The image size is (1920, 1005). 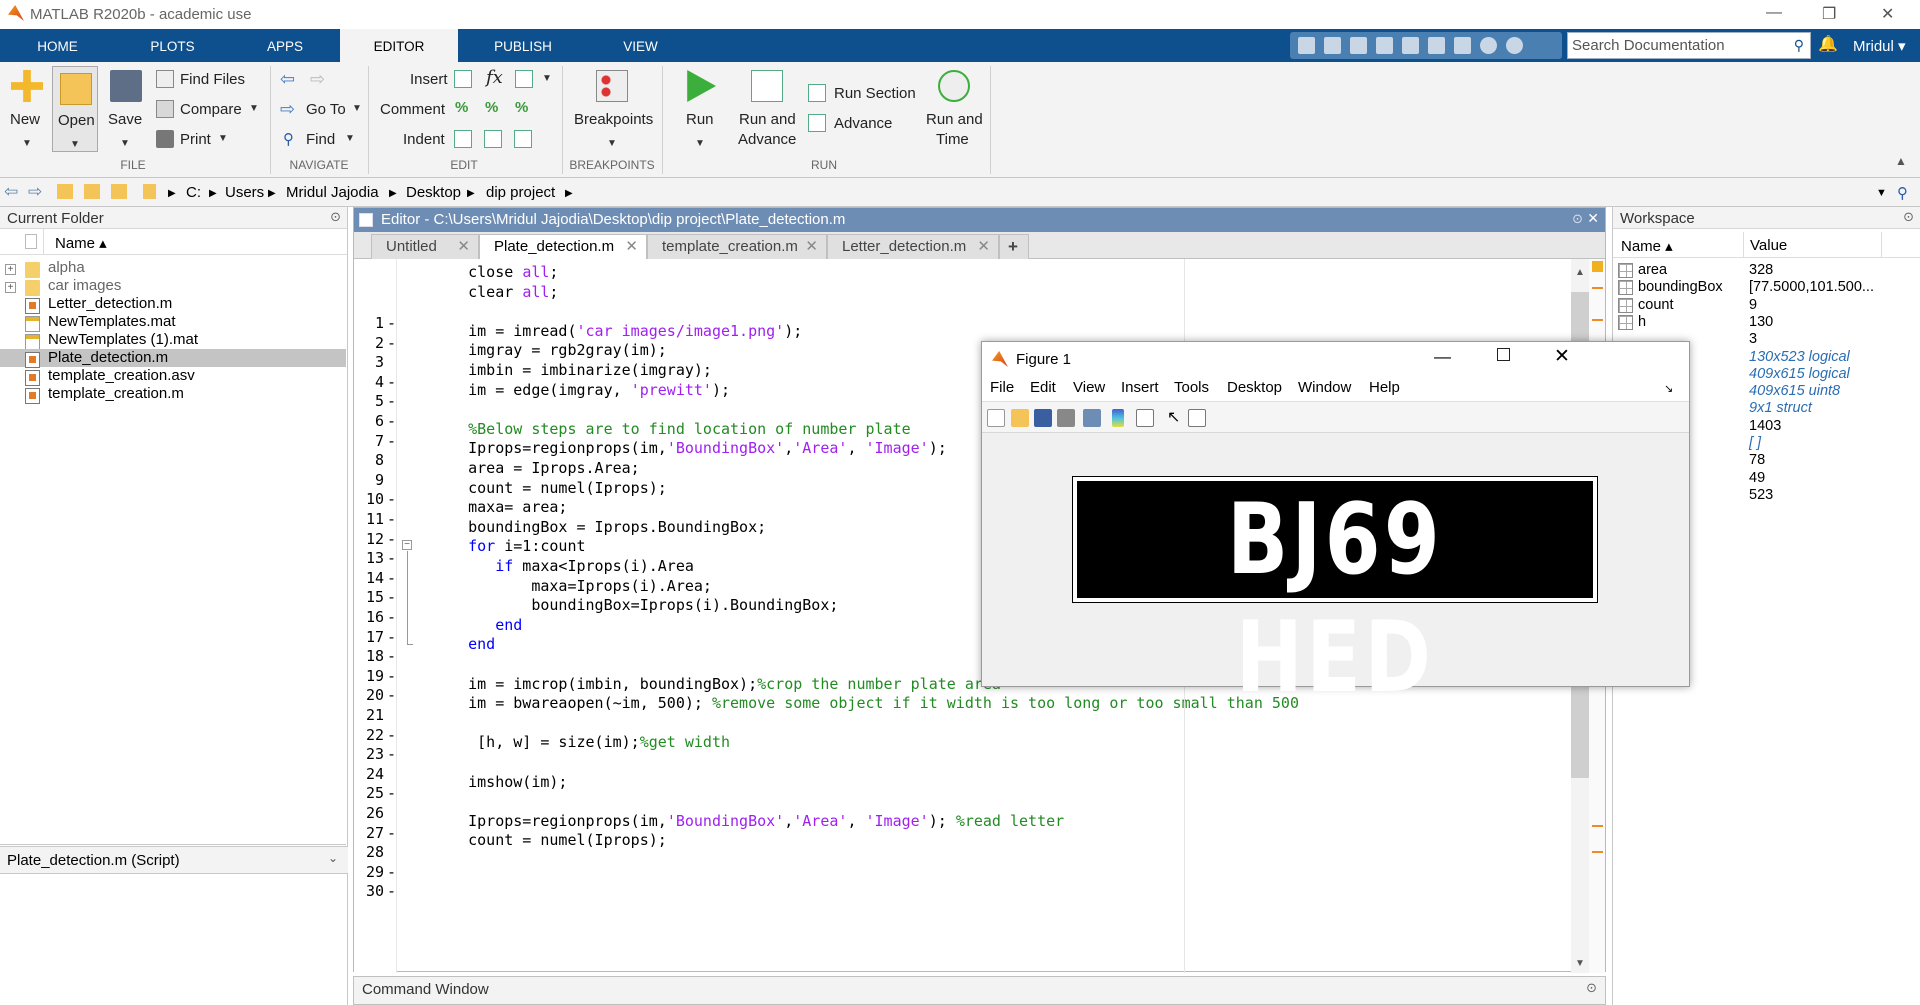 I want to click on file-list-item: NewTemplates.mat, so click(x=173, y=322).